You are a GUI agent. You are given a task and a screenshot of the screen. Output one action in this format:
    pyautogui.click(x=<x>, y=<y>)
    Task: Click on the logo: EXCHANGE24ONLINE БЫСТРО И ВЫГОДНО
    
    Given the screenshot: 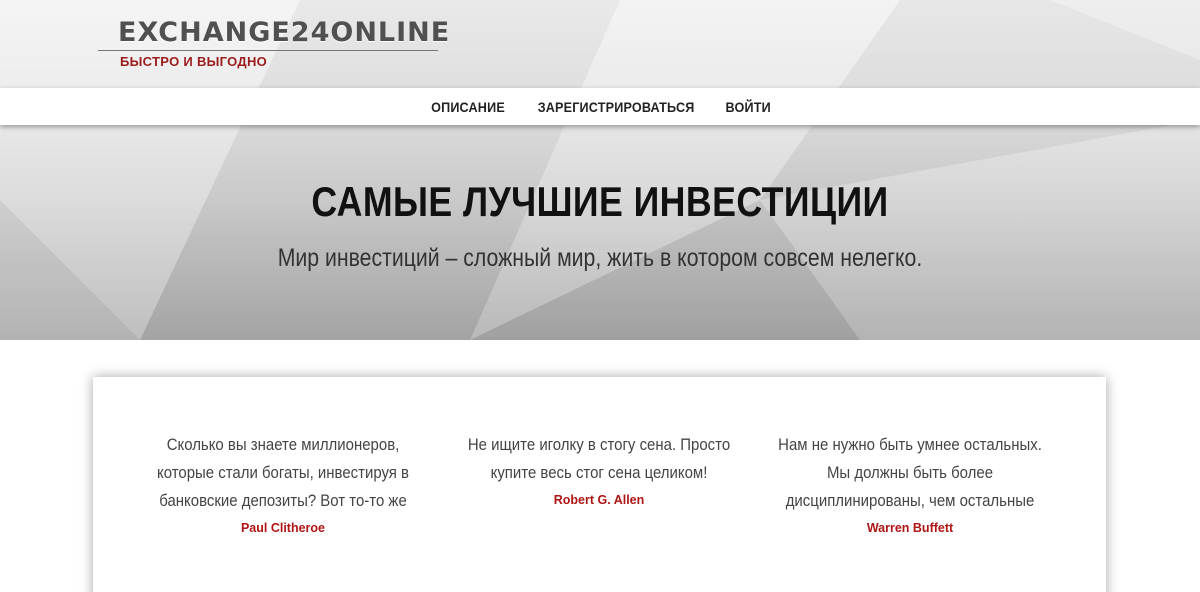 What is the action you would take?
    pyautogui.click(x=274, y=44)
    